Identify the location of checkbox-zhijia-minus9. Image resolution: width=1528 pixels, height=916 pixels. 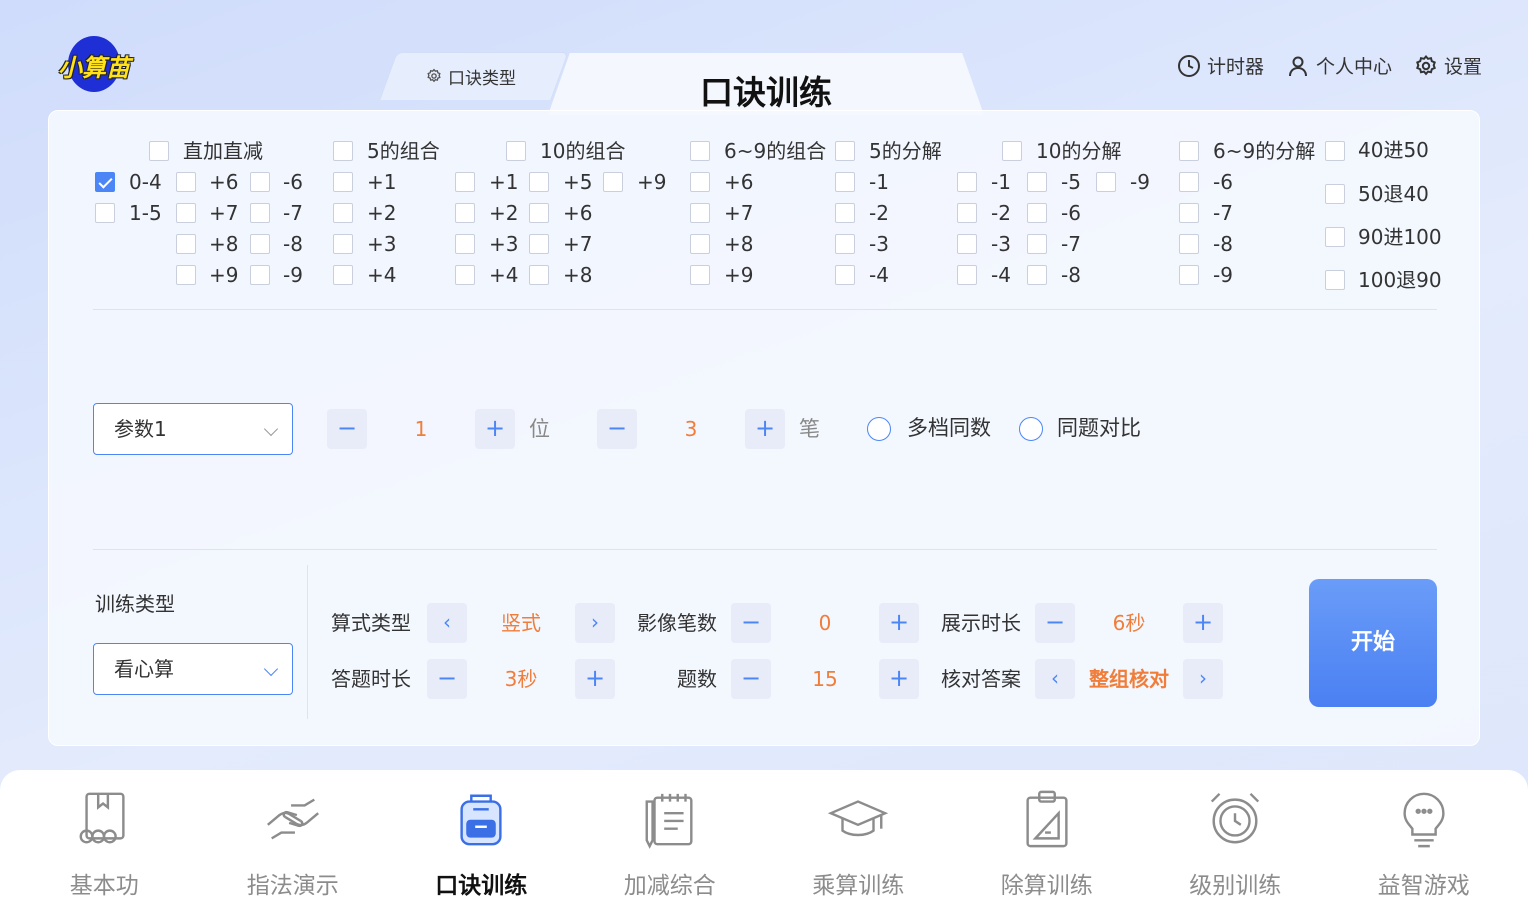
(260, 275).